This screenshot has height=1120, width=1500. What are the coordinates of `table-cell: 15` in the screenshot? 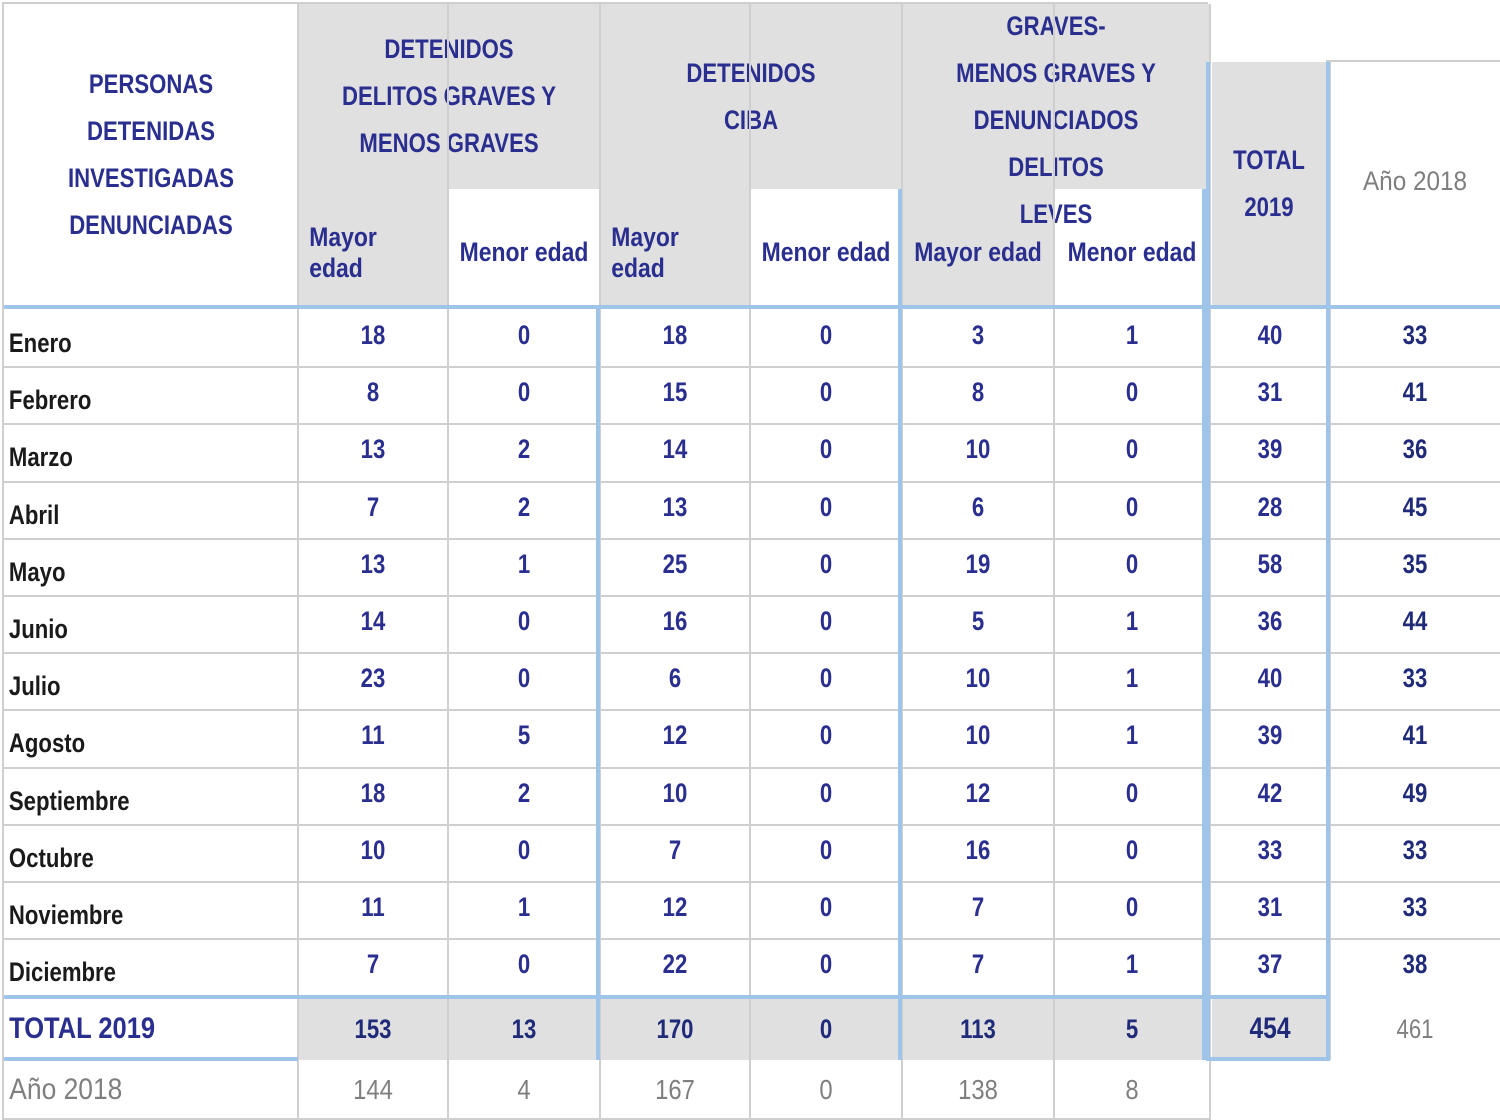 It's located at (675, 392).